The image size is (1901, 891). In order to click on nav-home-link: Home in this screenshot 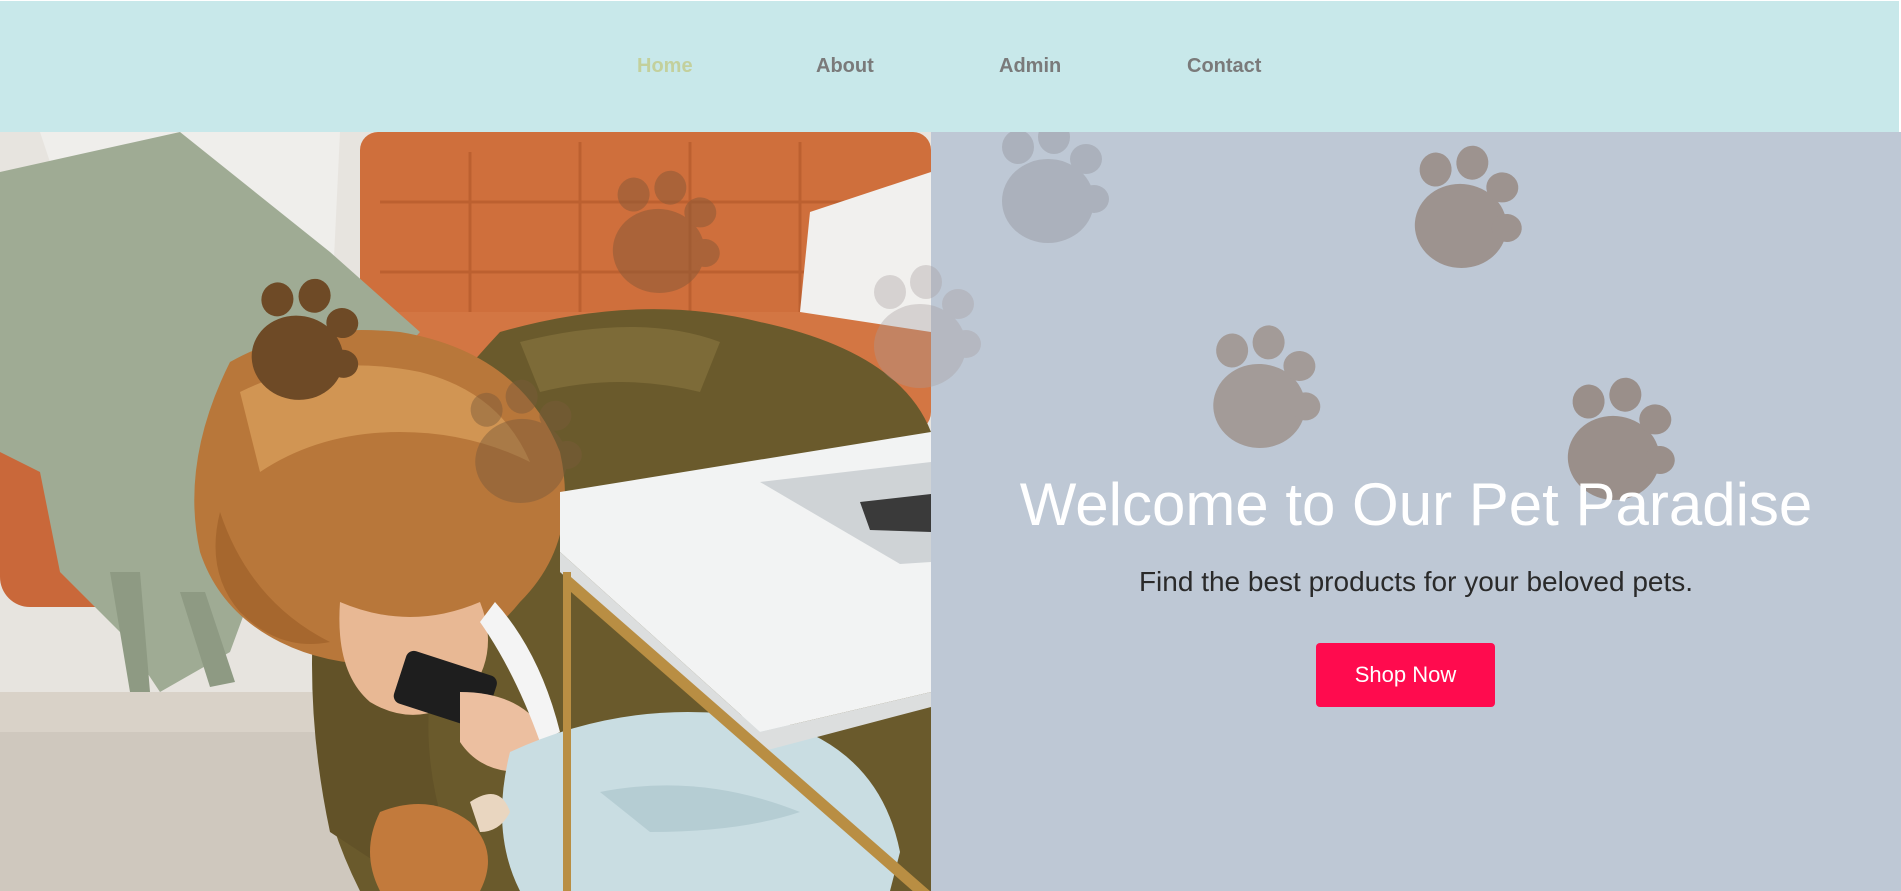, I will do `click(665, 66)`.